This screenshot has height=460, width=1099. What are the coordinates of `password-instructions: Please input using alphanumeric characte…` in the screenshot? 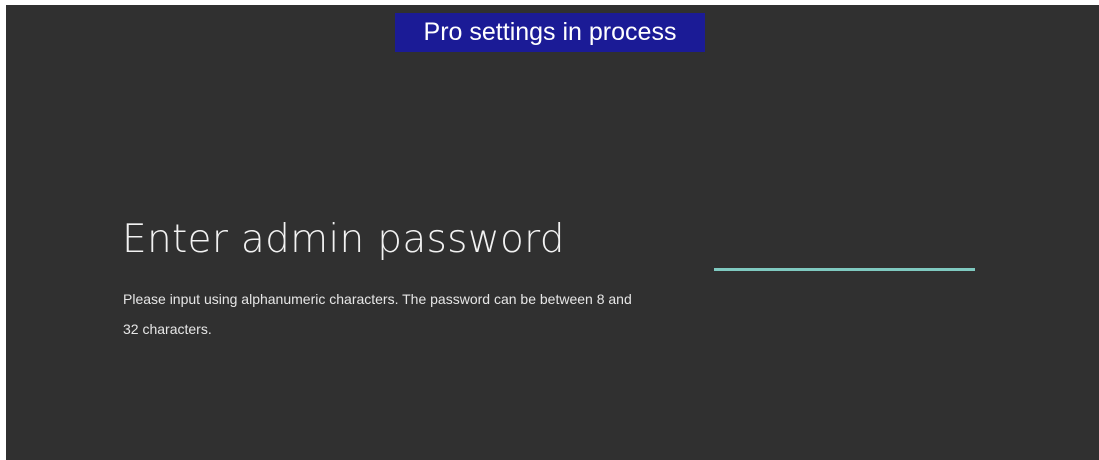 It's located at (377, 314).